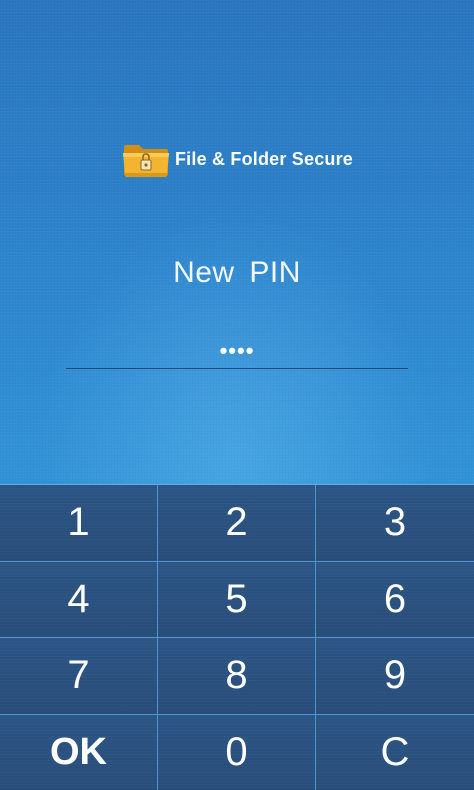 The height and width of the screenshot is (790, 474). What do you see at coordinates (264, 158) in the screenshot?
I see `app-title: File & Folder Secure` at bounding box center [264, 158].